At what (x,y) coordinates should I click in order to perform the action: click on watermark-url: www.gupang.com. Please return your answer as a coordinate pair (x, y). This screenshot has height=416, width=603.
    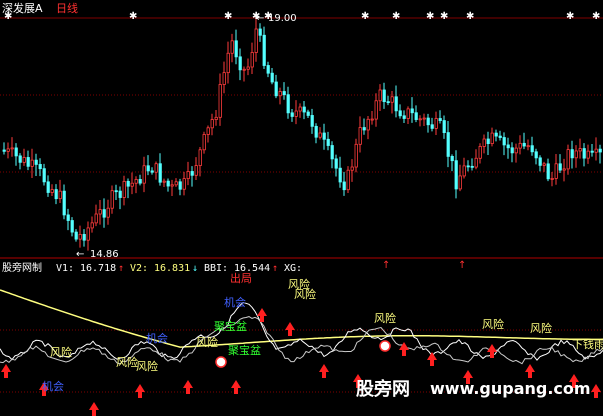
    Looking at the image, I should click on (510, 388).